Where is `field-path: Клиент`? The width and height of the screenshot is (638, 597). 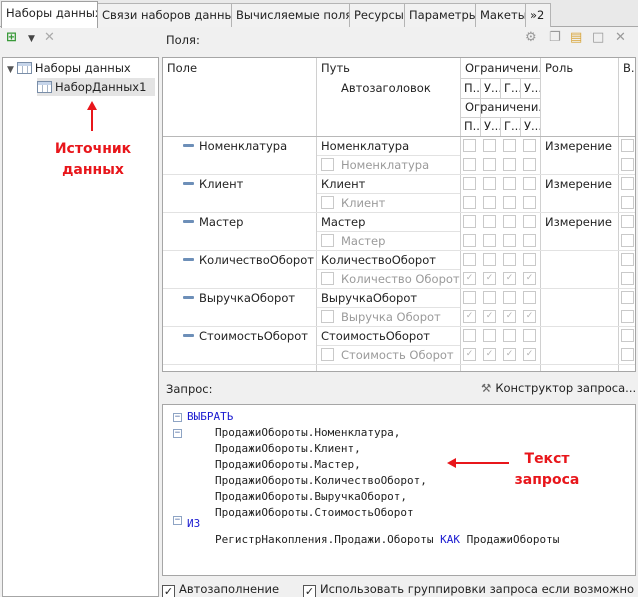 field-path: Клиент is located at coordinates (388, 184).